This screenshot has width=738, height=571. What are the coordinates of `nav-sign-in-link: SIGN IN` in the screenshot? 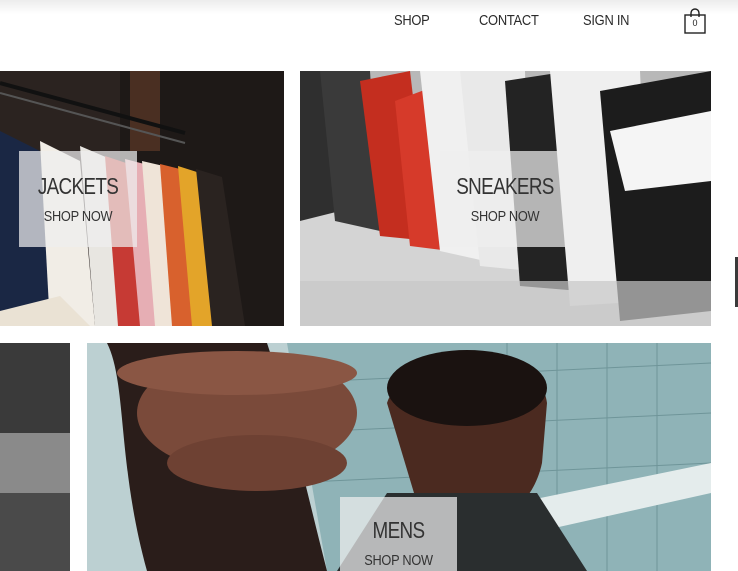 It's located at (606, 20).